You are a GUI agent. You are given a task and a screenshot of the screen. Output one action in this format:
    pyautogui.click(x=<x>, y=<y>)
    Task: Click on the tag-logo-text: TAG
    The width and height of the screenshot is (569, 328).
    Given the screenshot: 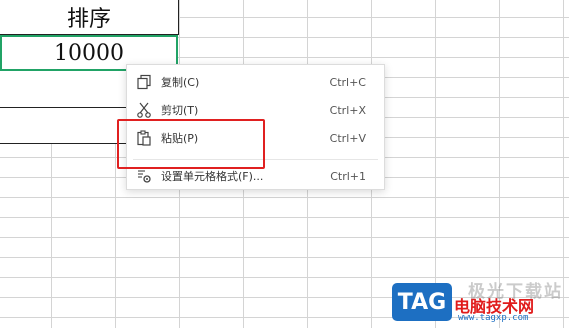 What is the action you would take?
    pyautogui.click(x=422, y=302)
    